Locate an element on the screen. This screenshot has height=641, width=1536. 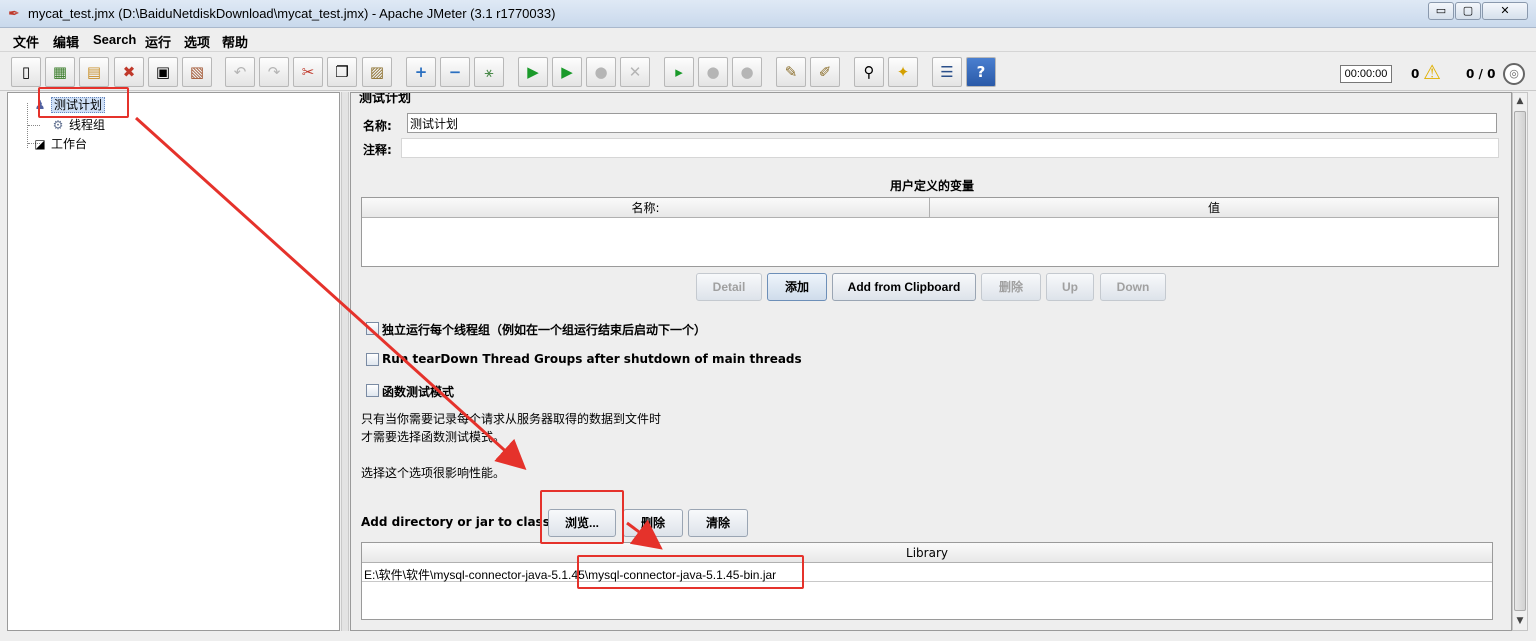
maximize-button: ▢ is located at coordinates (1468, 11).